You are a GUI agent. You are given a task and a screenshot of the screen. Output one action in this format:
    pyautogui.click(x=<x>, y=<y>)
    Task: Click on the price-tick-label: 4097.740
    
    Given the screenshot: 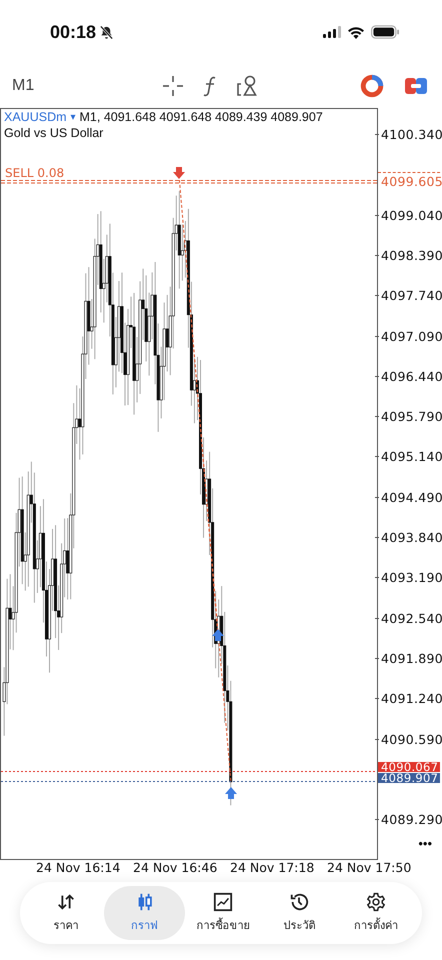 What is the action you would take?
    pyautogui.click(x=410, y=295)
    